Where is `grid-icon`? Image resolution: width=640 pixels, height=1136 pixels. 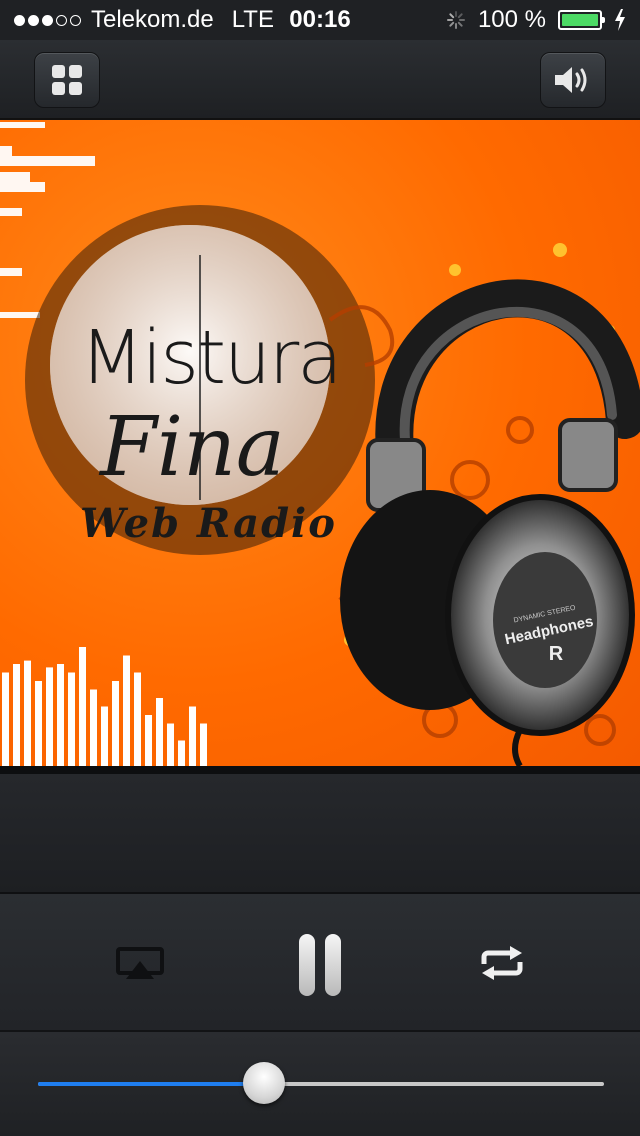
grid-icon is located at coordinates (67, 80).